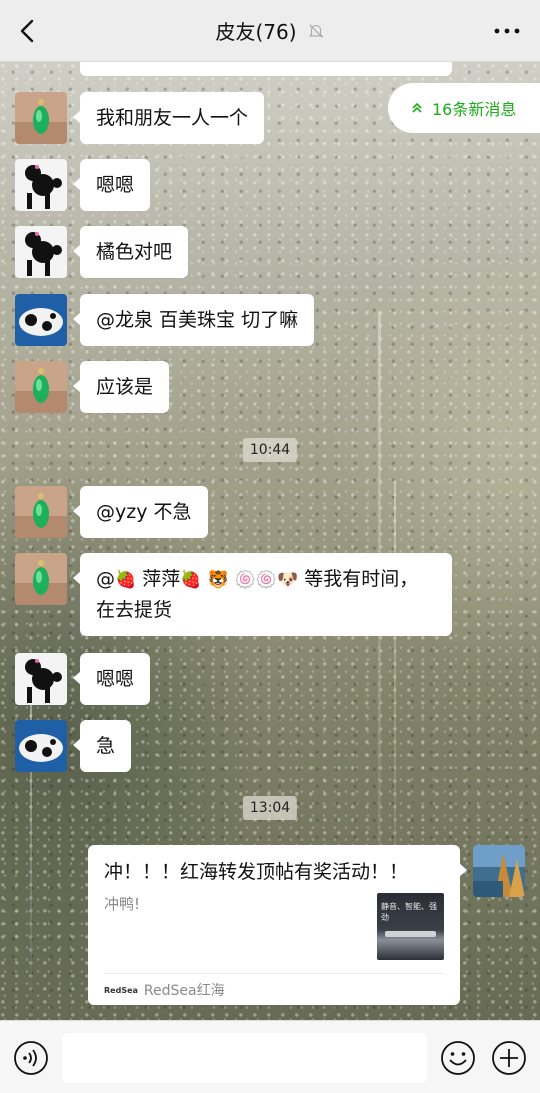 The width and height of the screenshot is (540, 1093). I want to click on chat-title: 皮友(76), so click(255, 30).